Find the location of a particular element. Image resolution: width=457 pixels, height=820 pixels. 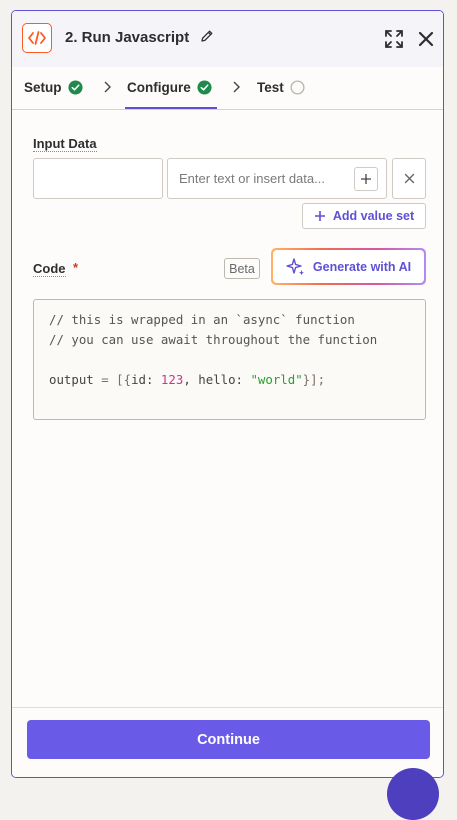

tab-setup: Setup is located at coordinates (53, 87).